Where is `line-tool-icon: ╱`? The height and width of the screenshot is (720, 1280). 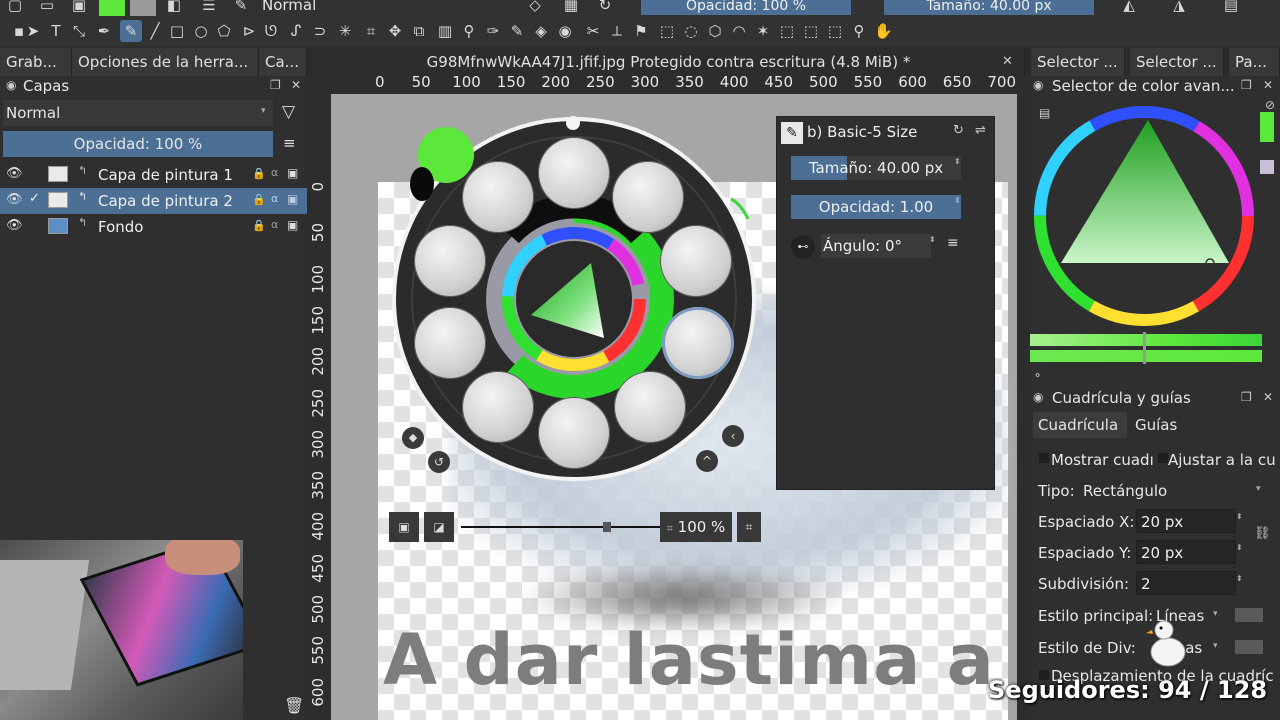
line-tool-icon: ╱ is located at coordinates (155, 31).